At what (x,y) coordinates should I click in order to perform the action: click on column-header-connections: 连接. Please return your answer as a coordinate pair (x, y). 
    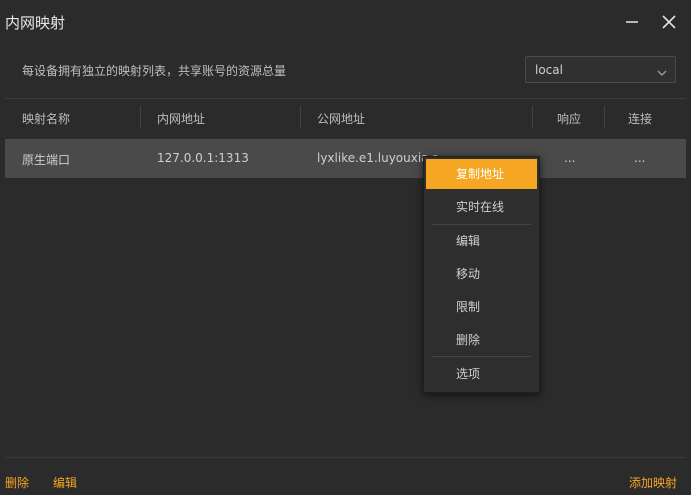
    Looking at the image, I should click on (640, 119).